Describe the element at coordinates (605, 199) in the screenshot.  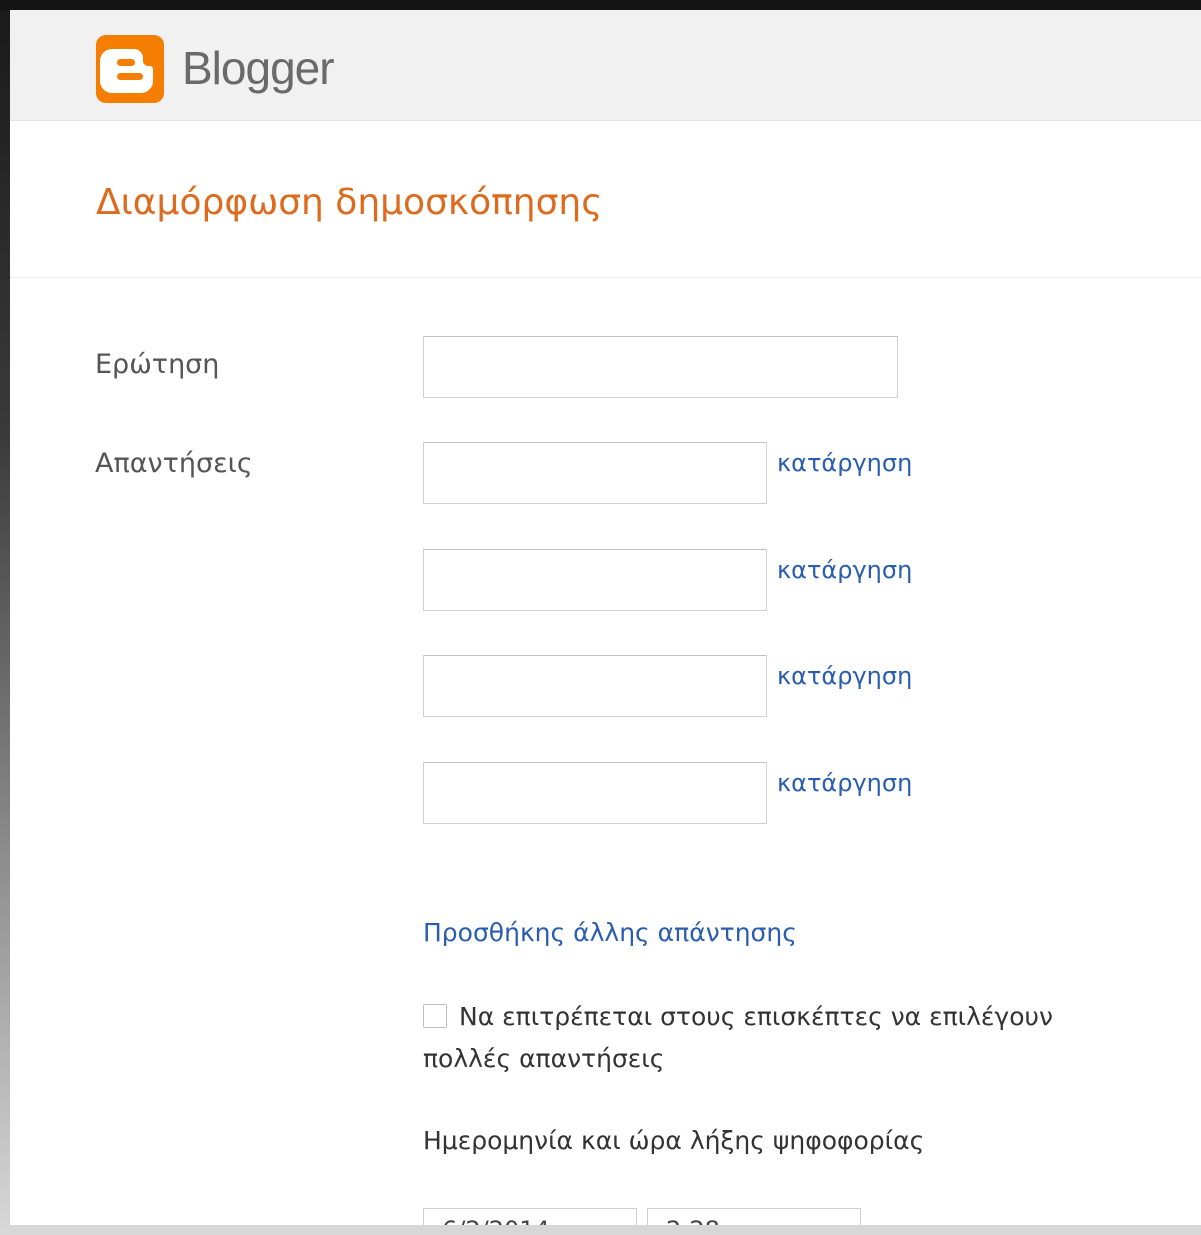
I see `title-band: Διαμόρφωση δημοσκόπησης` at that location.